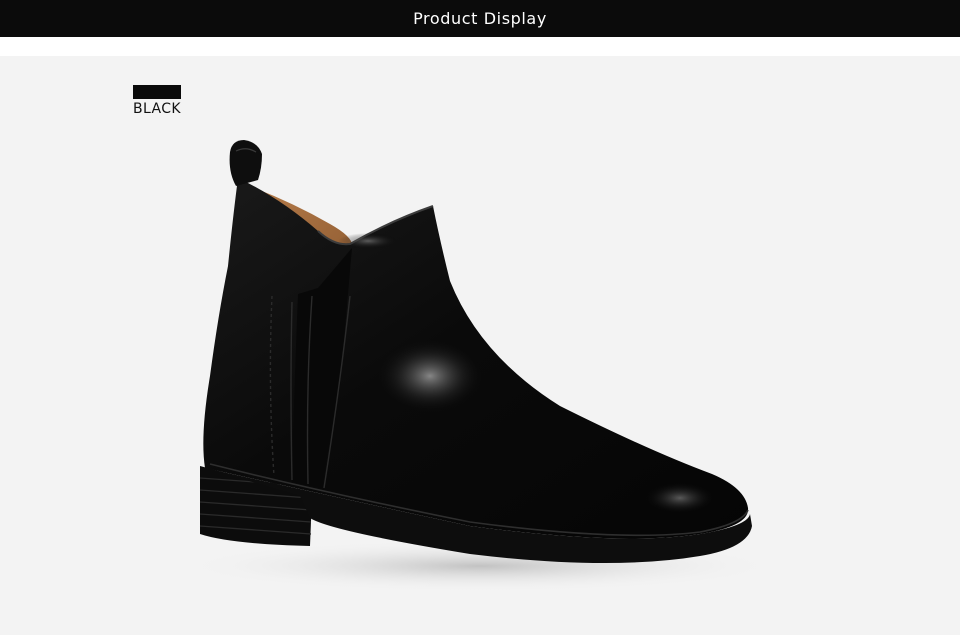  Describe the element at coordinates (245, 163) in the screenshot. I see `boot-pull-tab` at that location.